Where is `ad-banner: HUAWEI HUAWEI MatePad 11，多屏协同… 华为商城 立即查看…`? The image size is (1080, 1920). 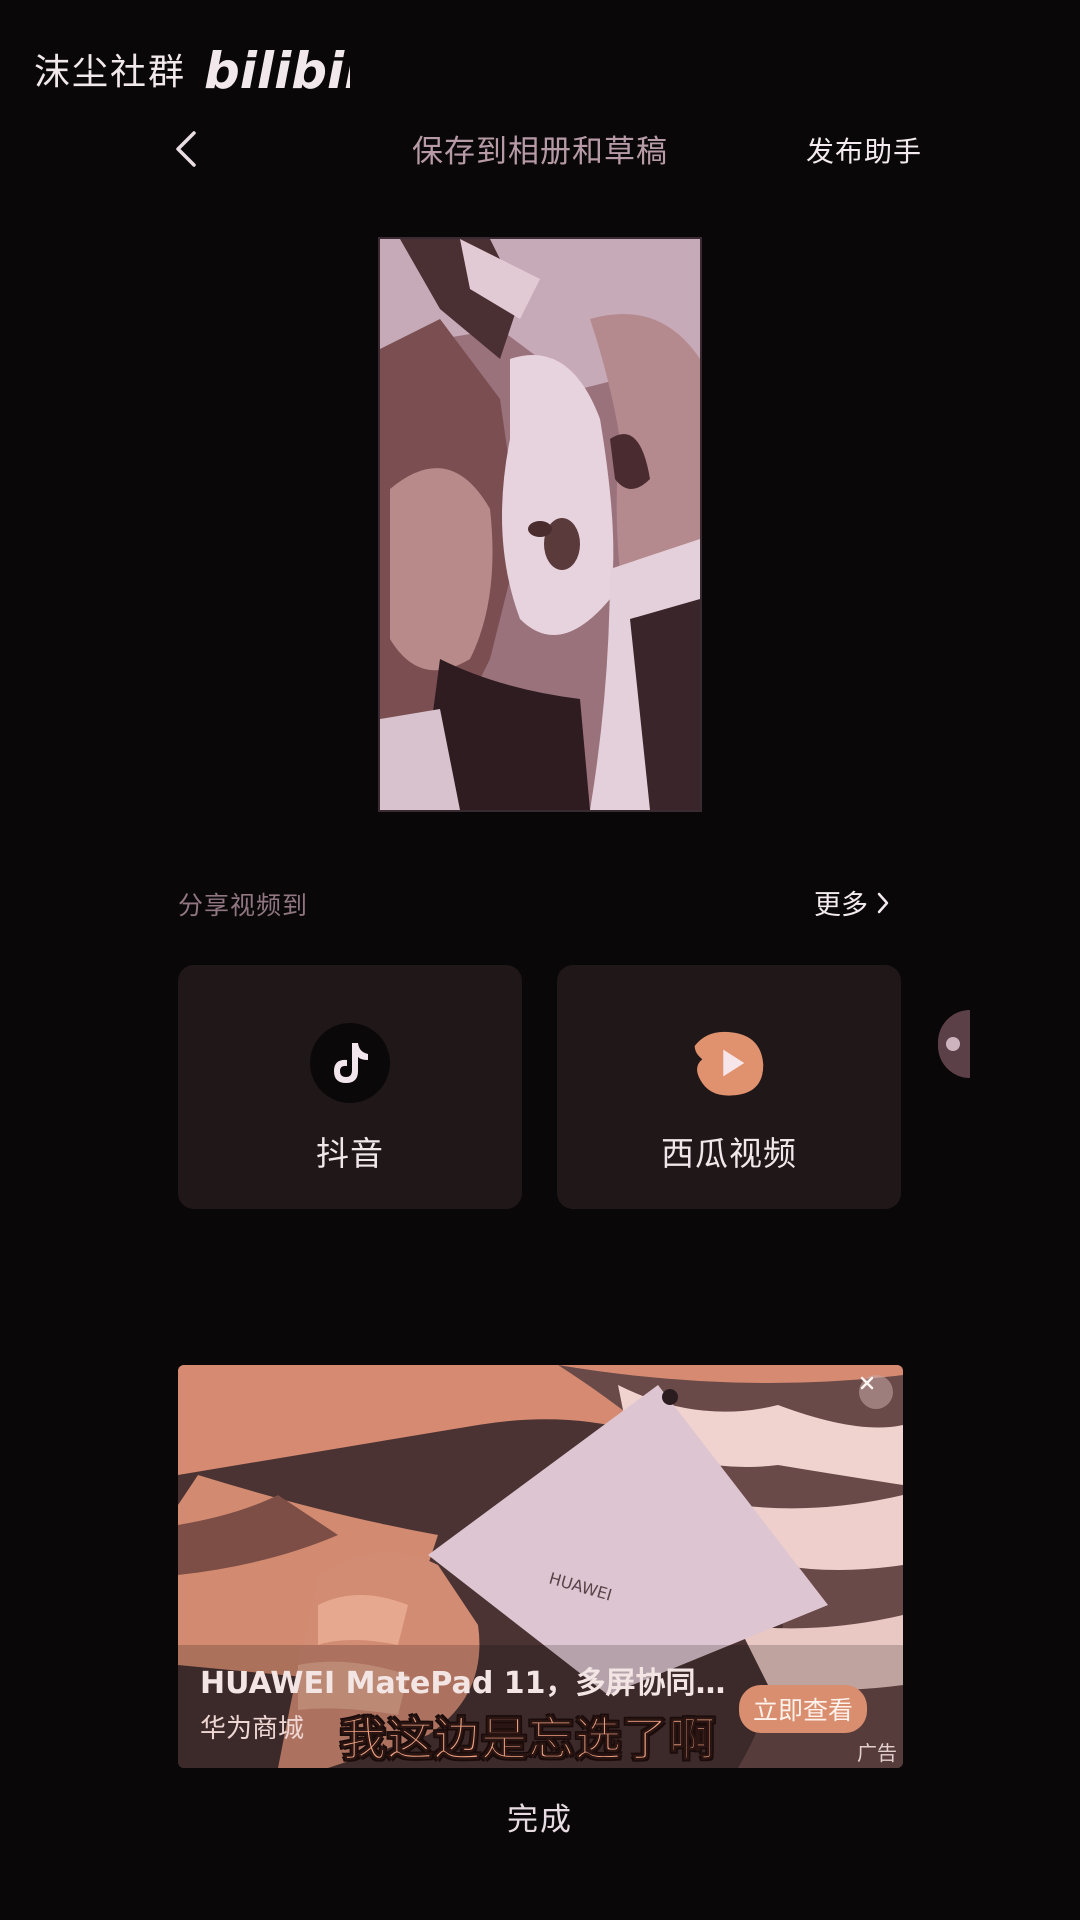
ad-banner: HUAWEI HUAWEI MatePad 11，多屏协同… 华为商城 立即查看… is located at coordinates (540, 1566).